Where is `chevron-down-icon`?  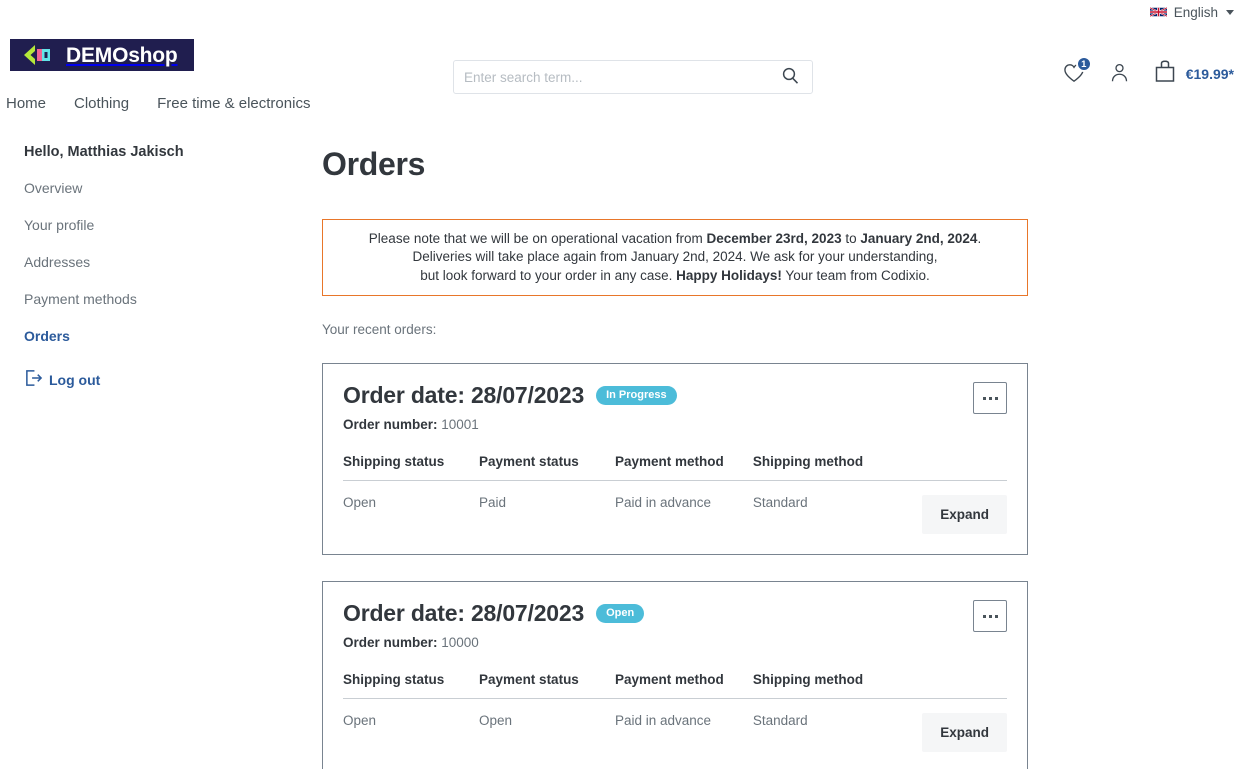 chevron-down-icon is located at coordinates (1230, 12).